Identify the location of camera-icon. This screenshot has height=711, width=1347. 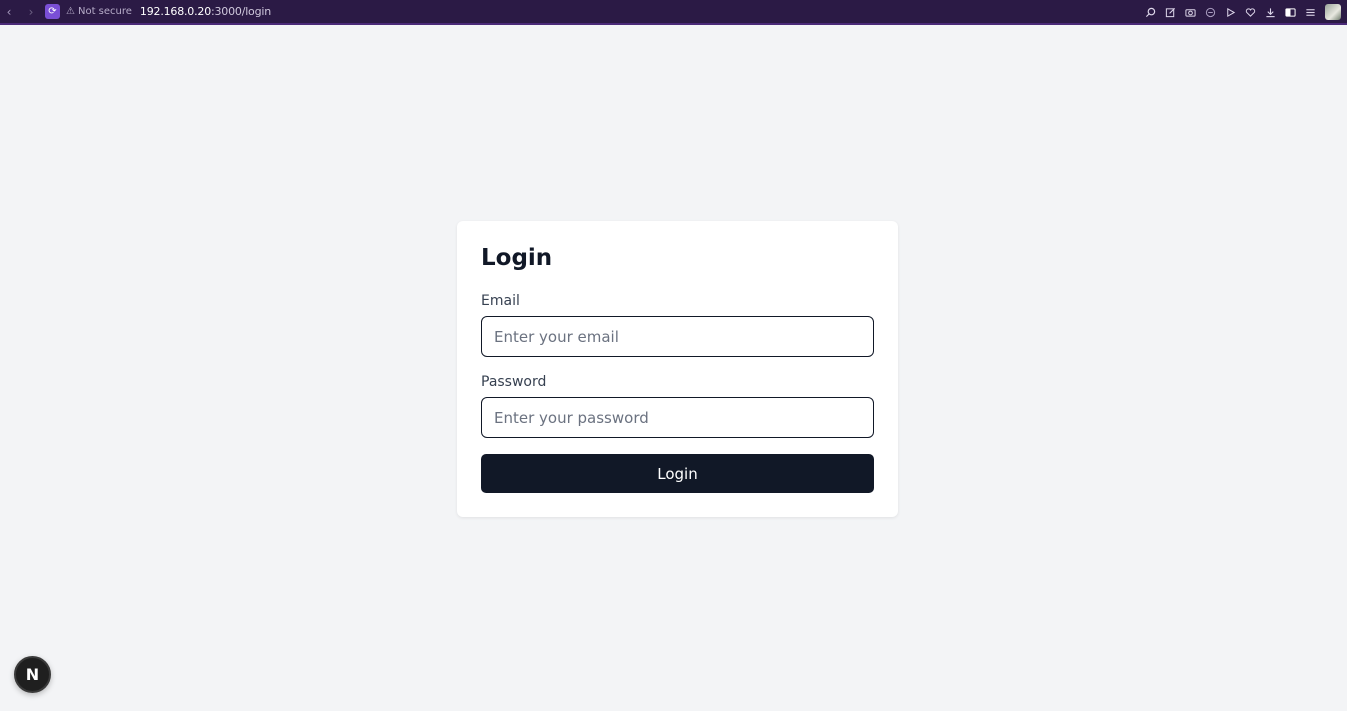
(1190, 12).